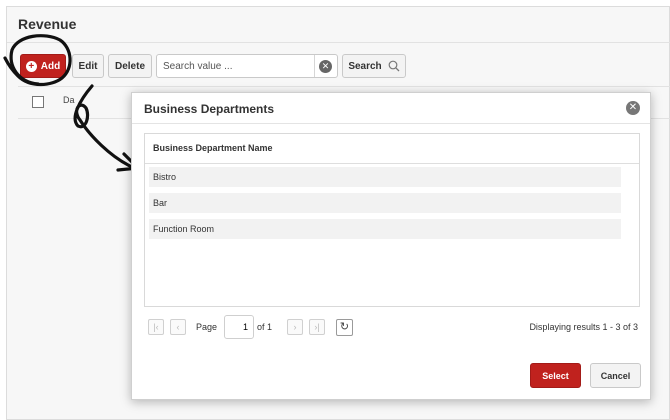  I want to click on refresh-icon: ↻, so click(344, 327).